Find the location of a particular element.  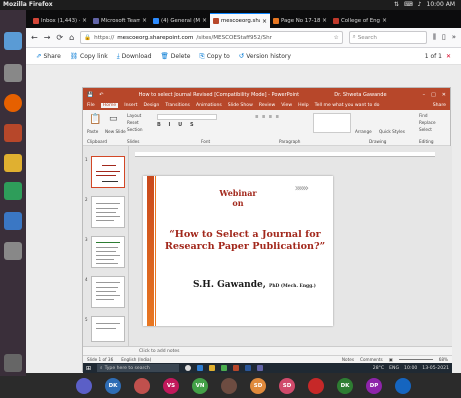

system-tray: ⇅ ⌨ ♪ 10:00 AM is located at coordinates (424, 5).